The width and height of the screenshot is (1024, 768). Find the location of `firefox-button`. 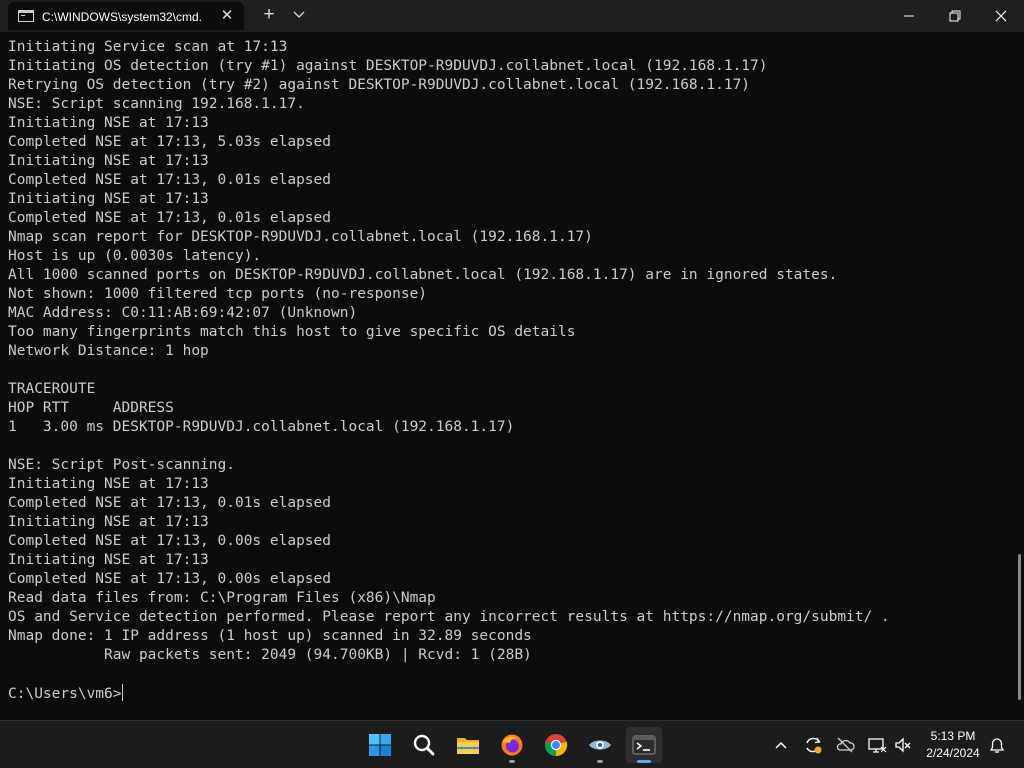

firefox-button is located at coordinates (512, 745).